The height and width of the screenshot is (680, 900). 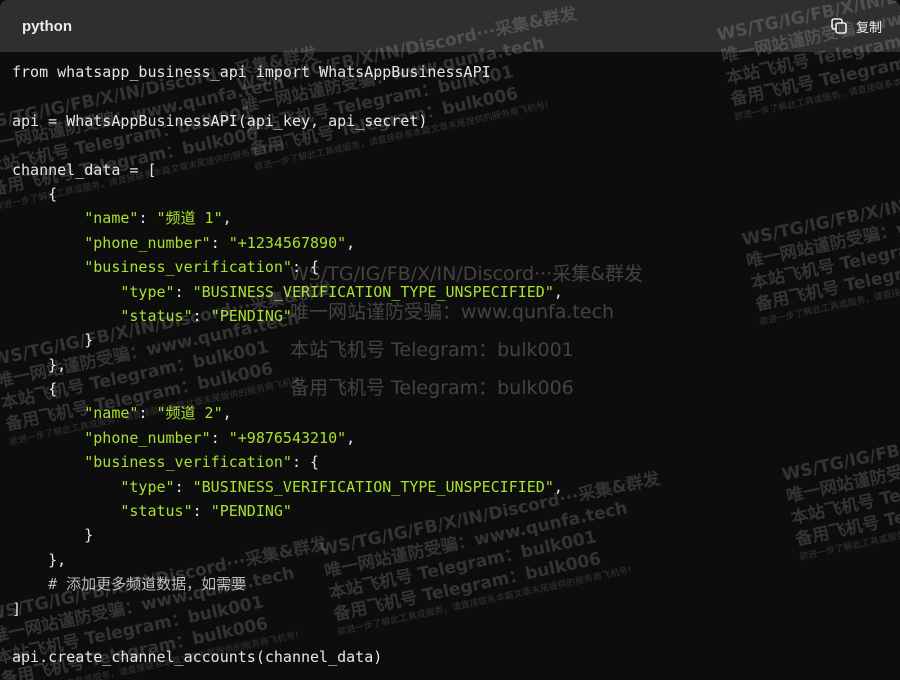 I want to click on code-line: "phone_number": "+1234567890",, so click(x=450, y=243).